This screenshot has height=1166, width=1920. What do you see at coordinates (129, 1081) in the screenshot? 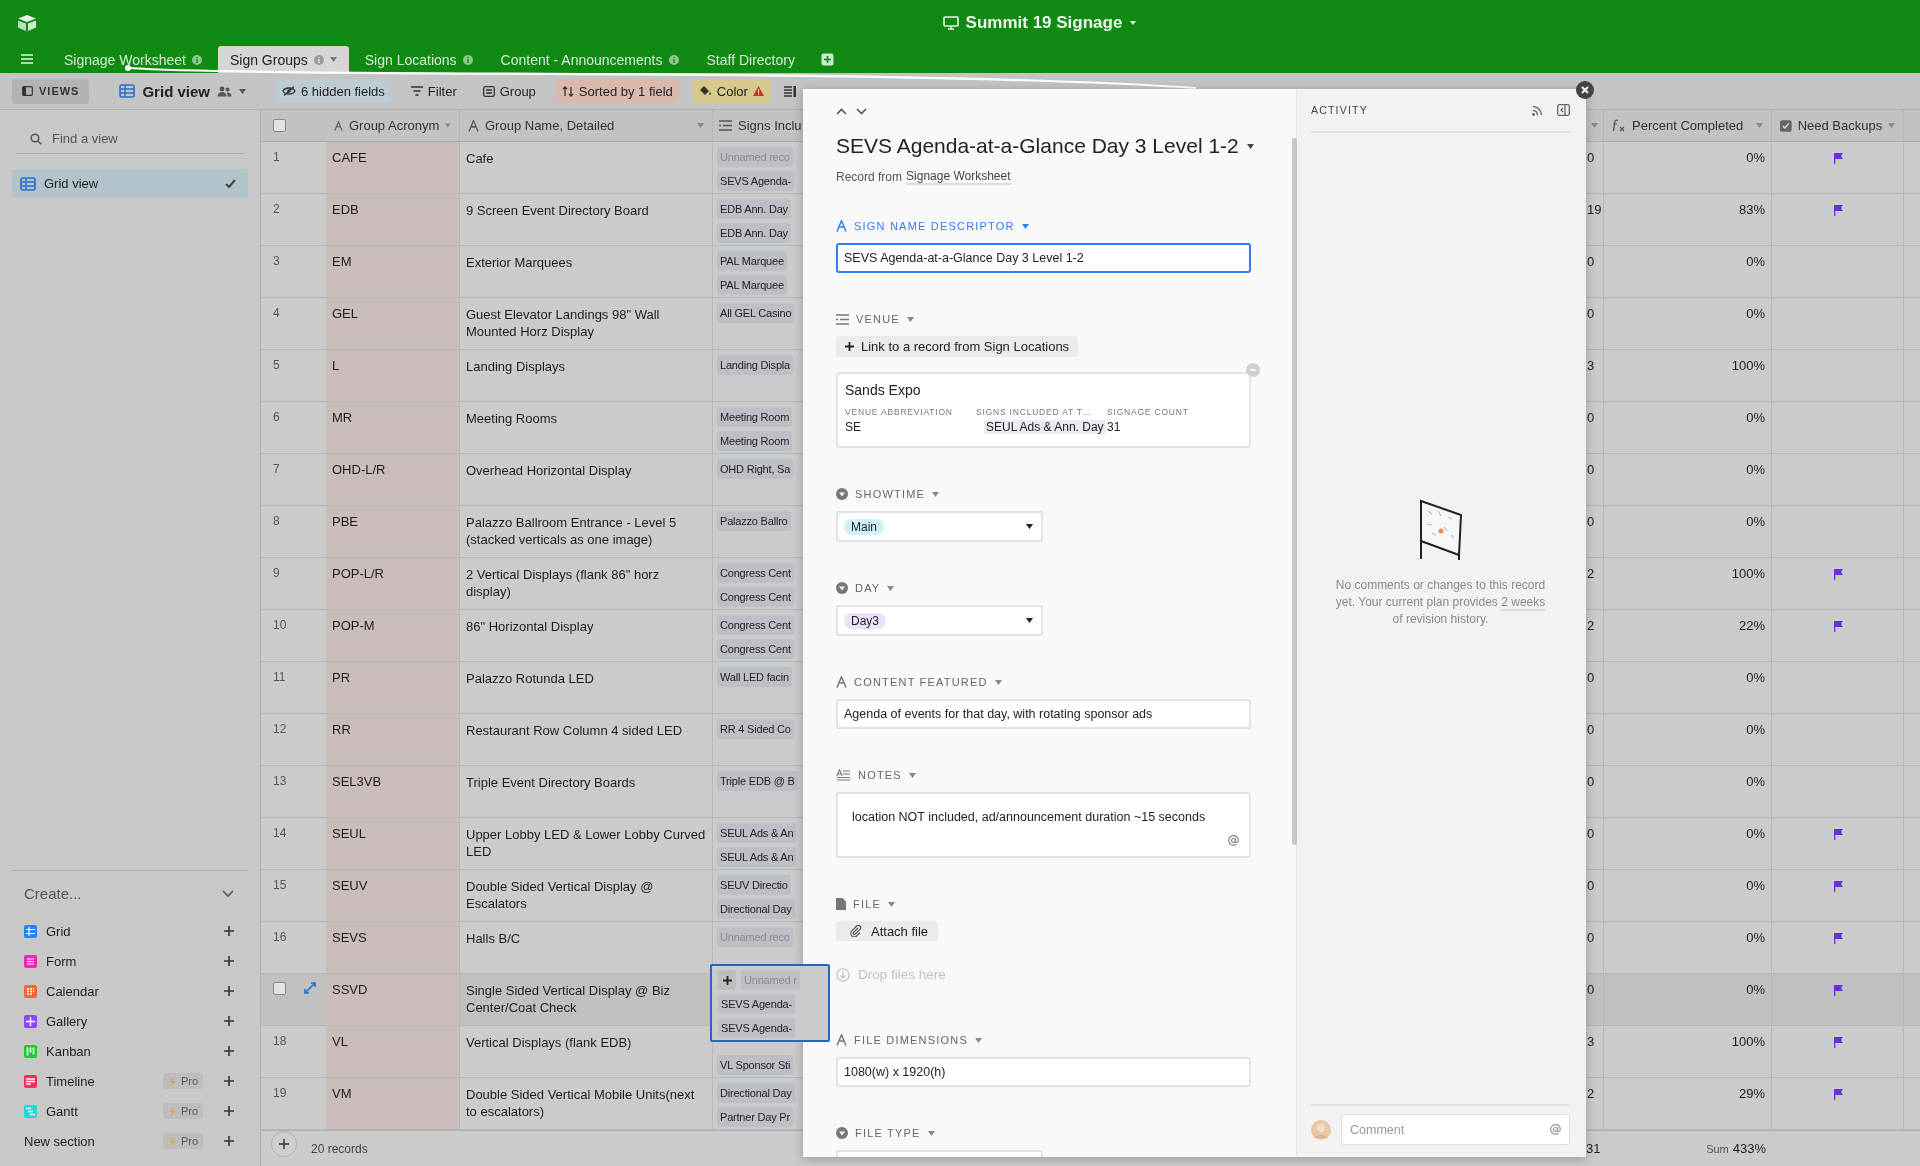
I see `create-view-item: Timeline Pro` at bounding box center [129, 1081].